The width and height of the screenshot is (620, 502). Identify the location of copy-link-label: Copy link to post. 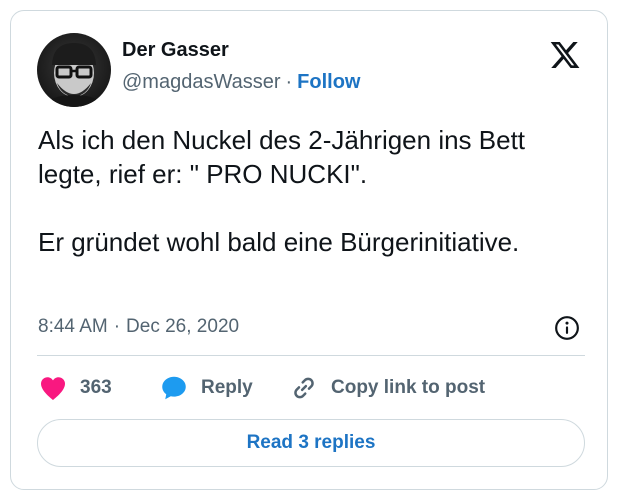
(408, 387).